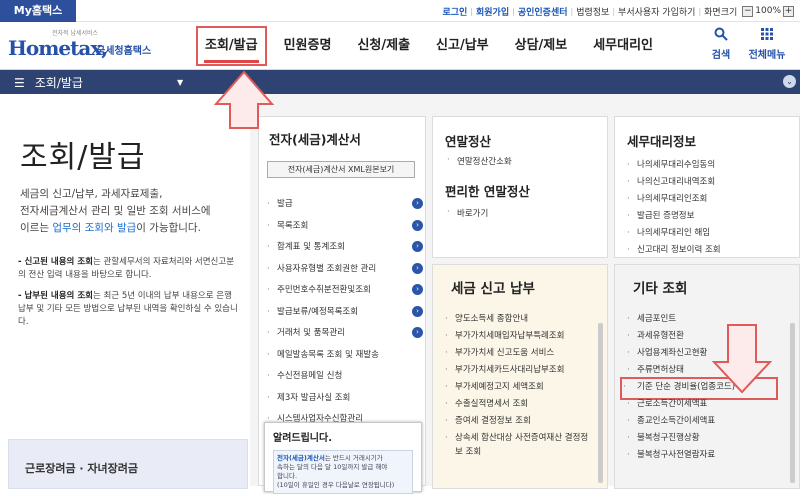 The image size is (800, 494). Describe the element at coordinates (721, 43) in the screenshot. I see `search-button: 검색` at that location.